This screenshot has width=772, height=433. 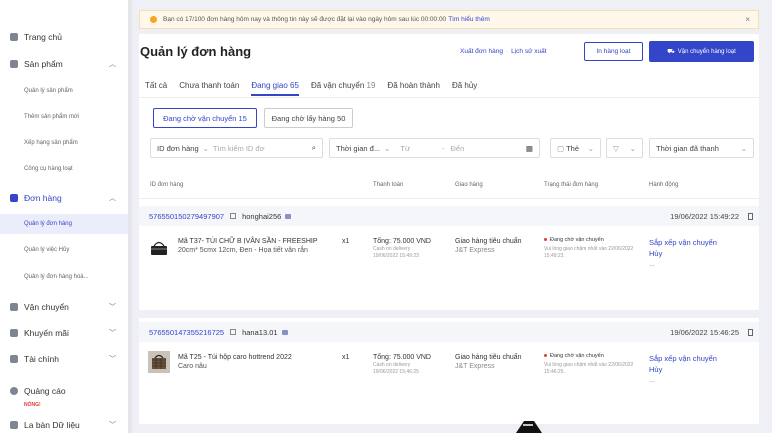 I want to click on tab-completed: Đã hoàn thành, so click(x=413, y=85).